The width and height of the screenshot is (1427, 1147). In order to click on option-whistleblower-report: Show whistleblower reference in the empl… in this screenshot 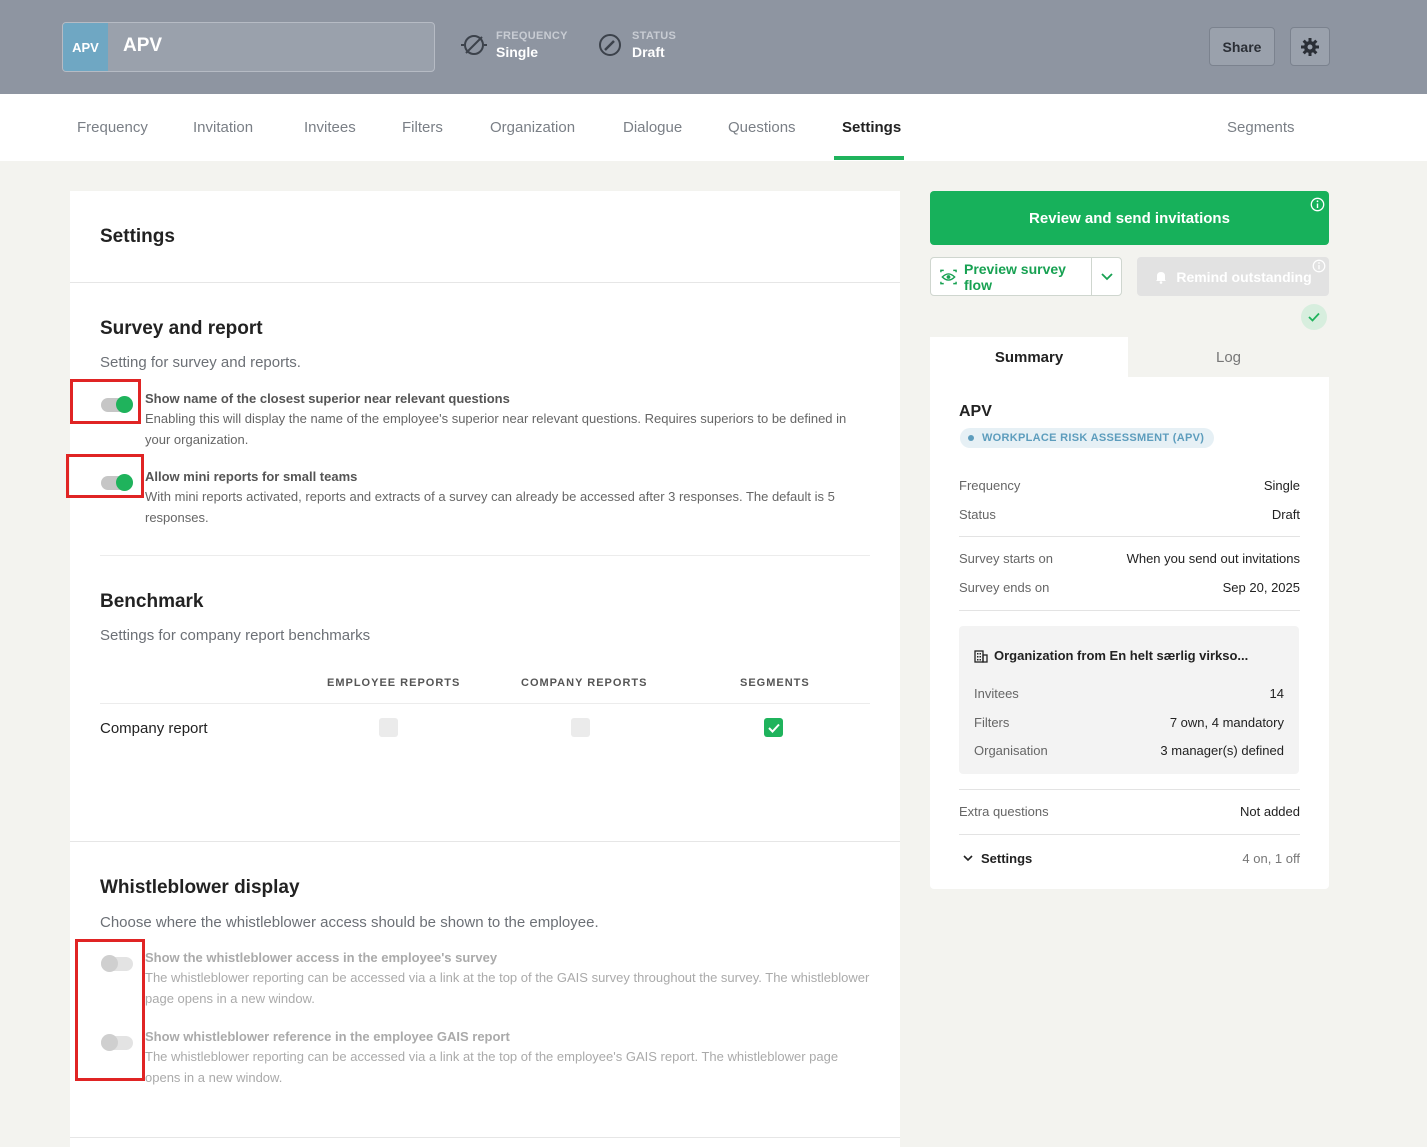, I will do `click(507, 1058)`.